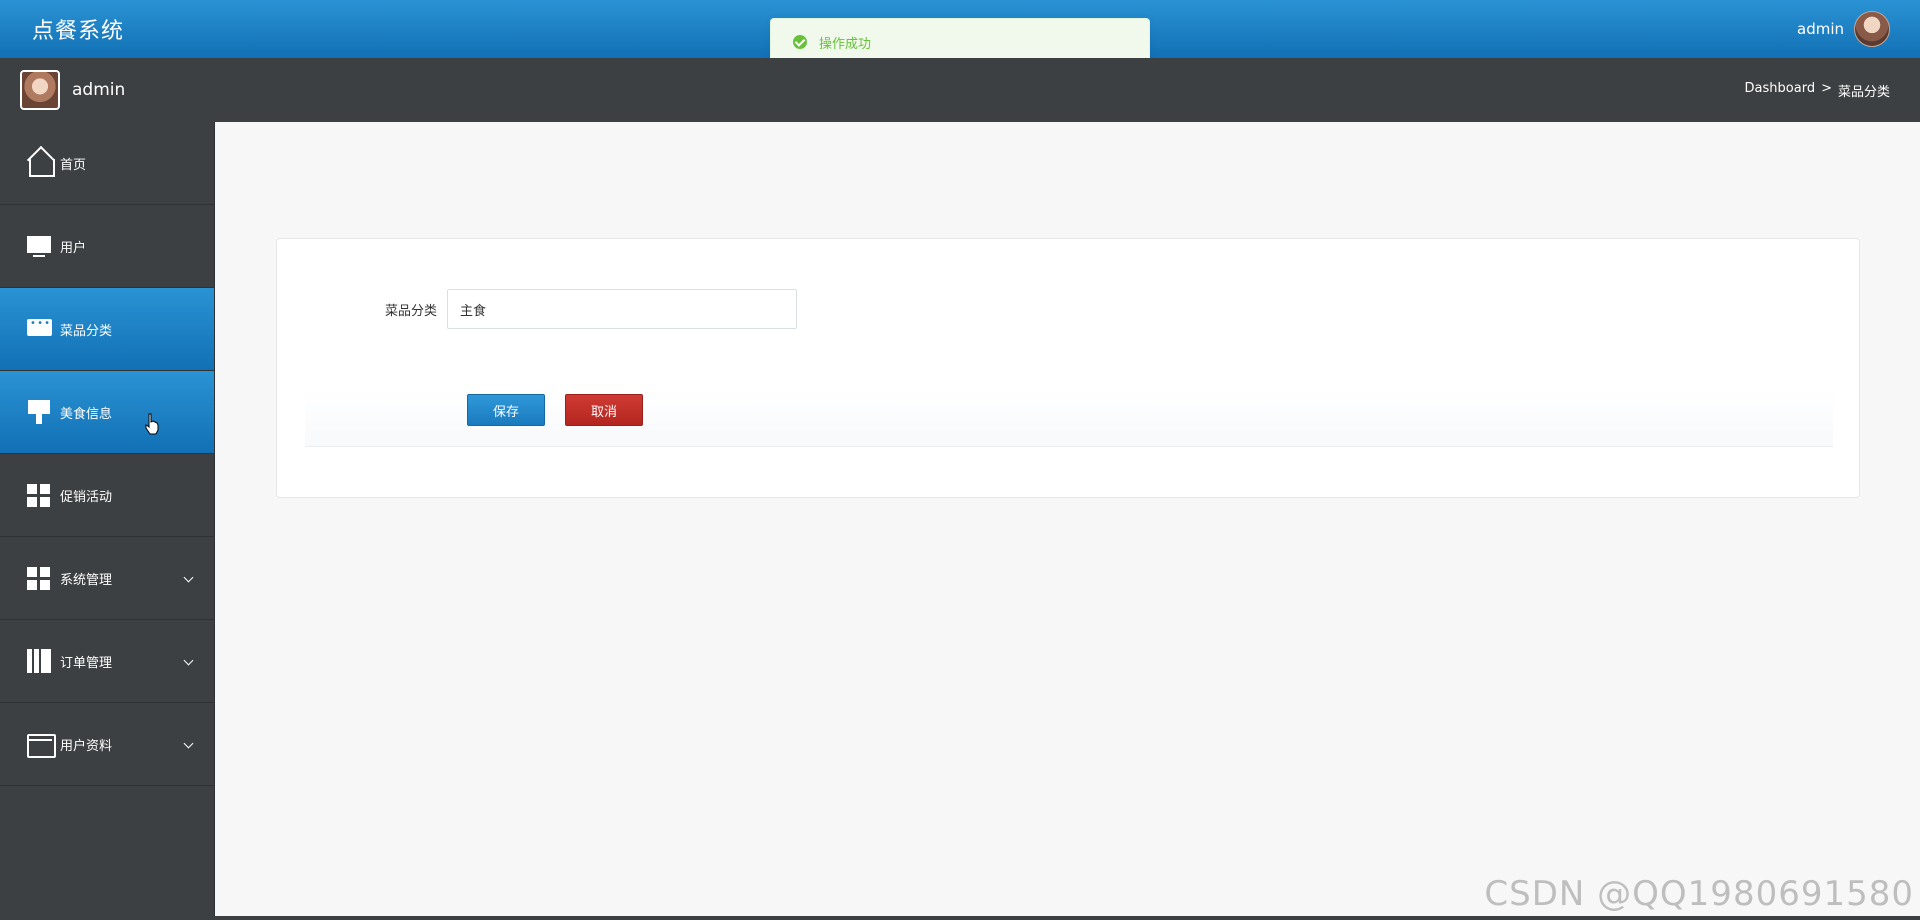 This screenshot has height=920, width=1920. I want to click on sidebar-item-user-profile: 用户资料, so click(107, 744).